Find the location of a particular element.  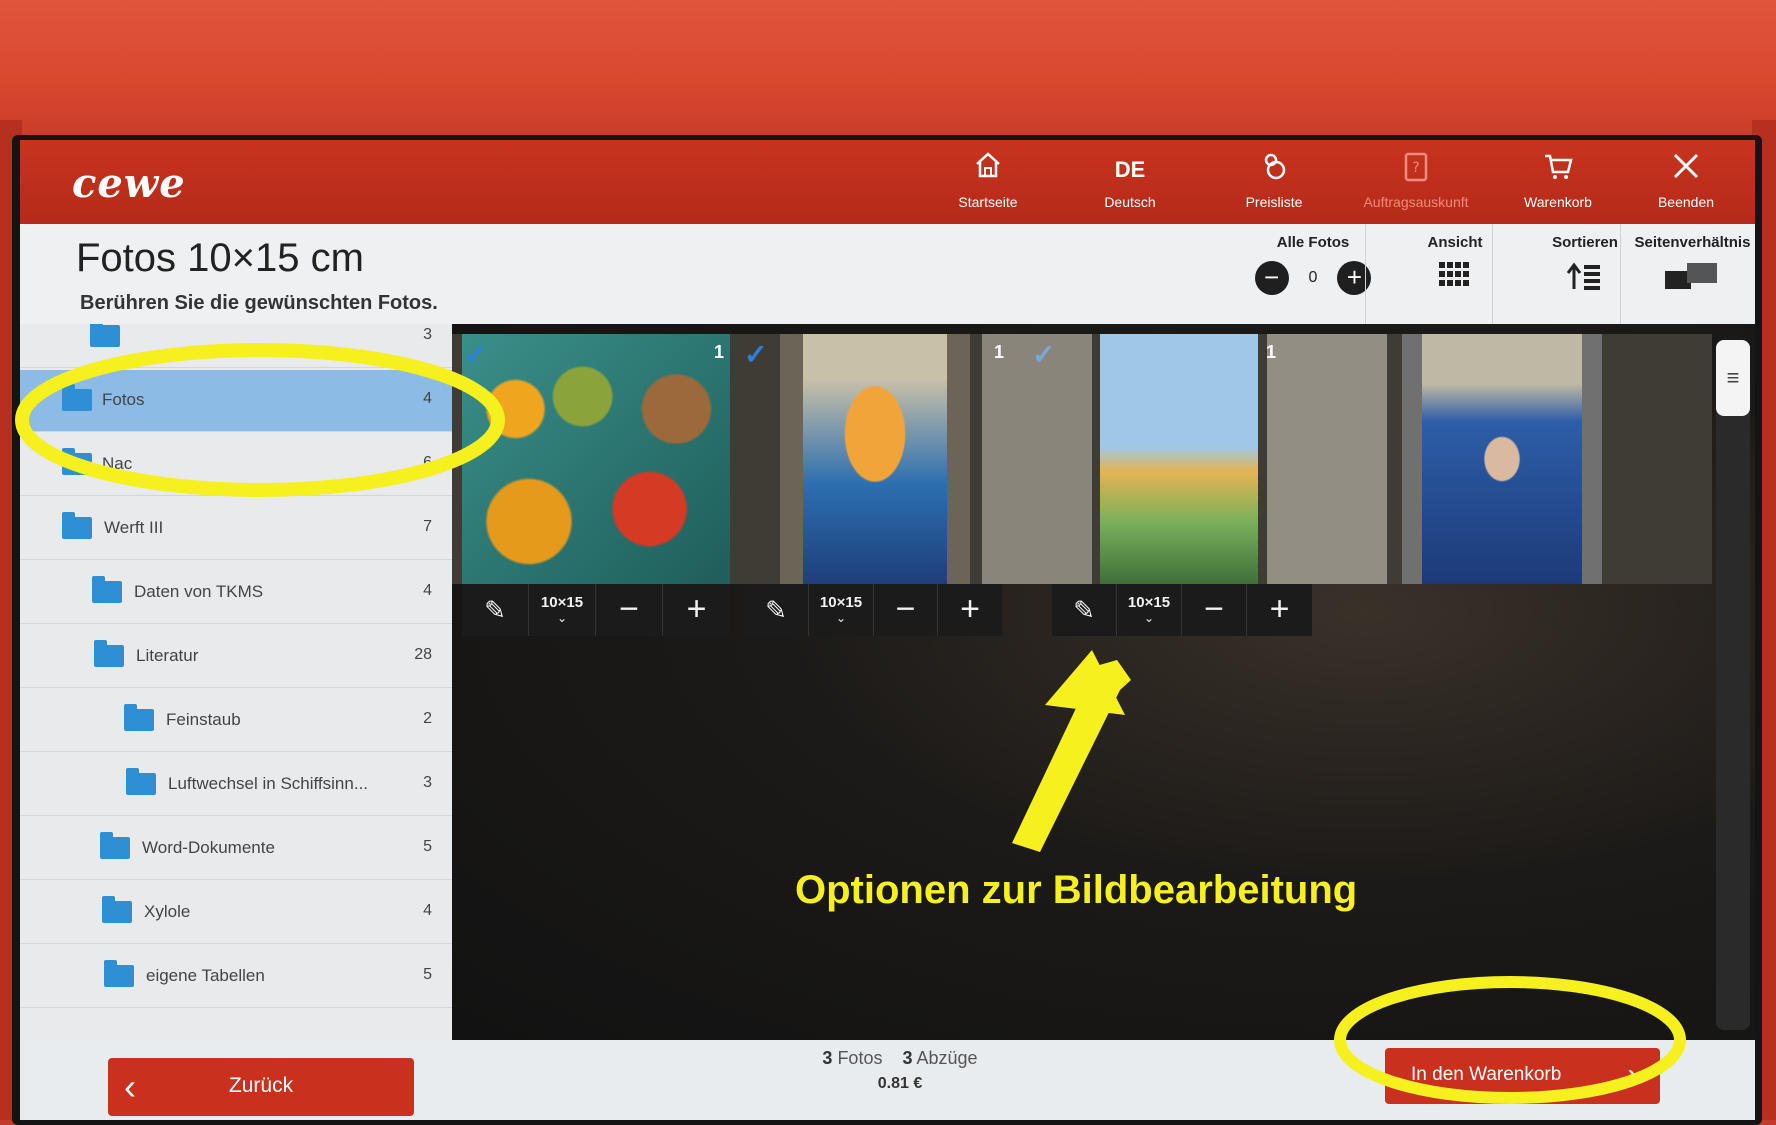

pencil-icon: ✎ is located at coordinates (1084, 610).